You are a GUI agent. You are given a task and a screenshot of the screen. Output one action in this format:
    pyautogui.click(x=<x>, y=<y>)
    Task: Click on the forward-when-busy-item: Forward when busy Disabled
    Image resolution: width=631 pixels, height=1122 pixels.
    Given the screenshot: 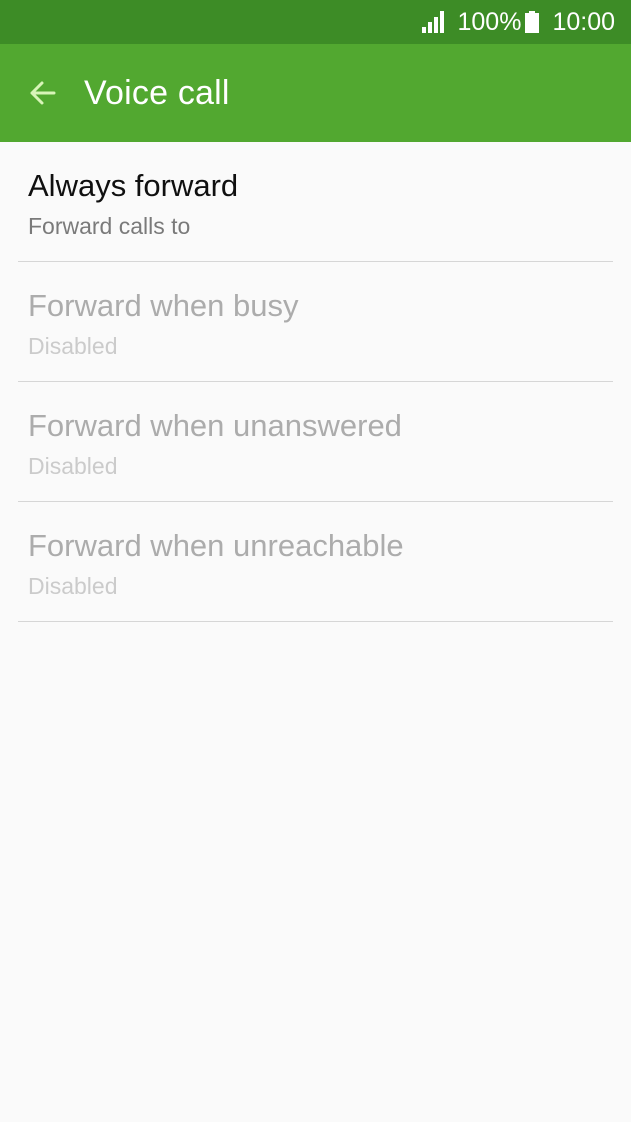 What is the action you would take?
    pyautogui.click(x=315, y=322)
    